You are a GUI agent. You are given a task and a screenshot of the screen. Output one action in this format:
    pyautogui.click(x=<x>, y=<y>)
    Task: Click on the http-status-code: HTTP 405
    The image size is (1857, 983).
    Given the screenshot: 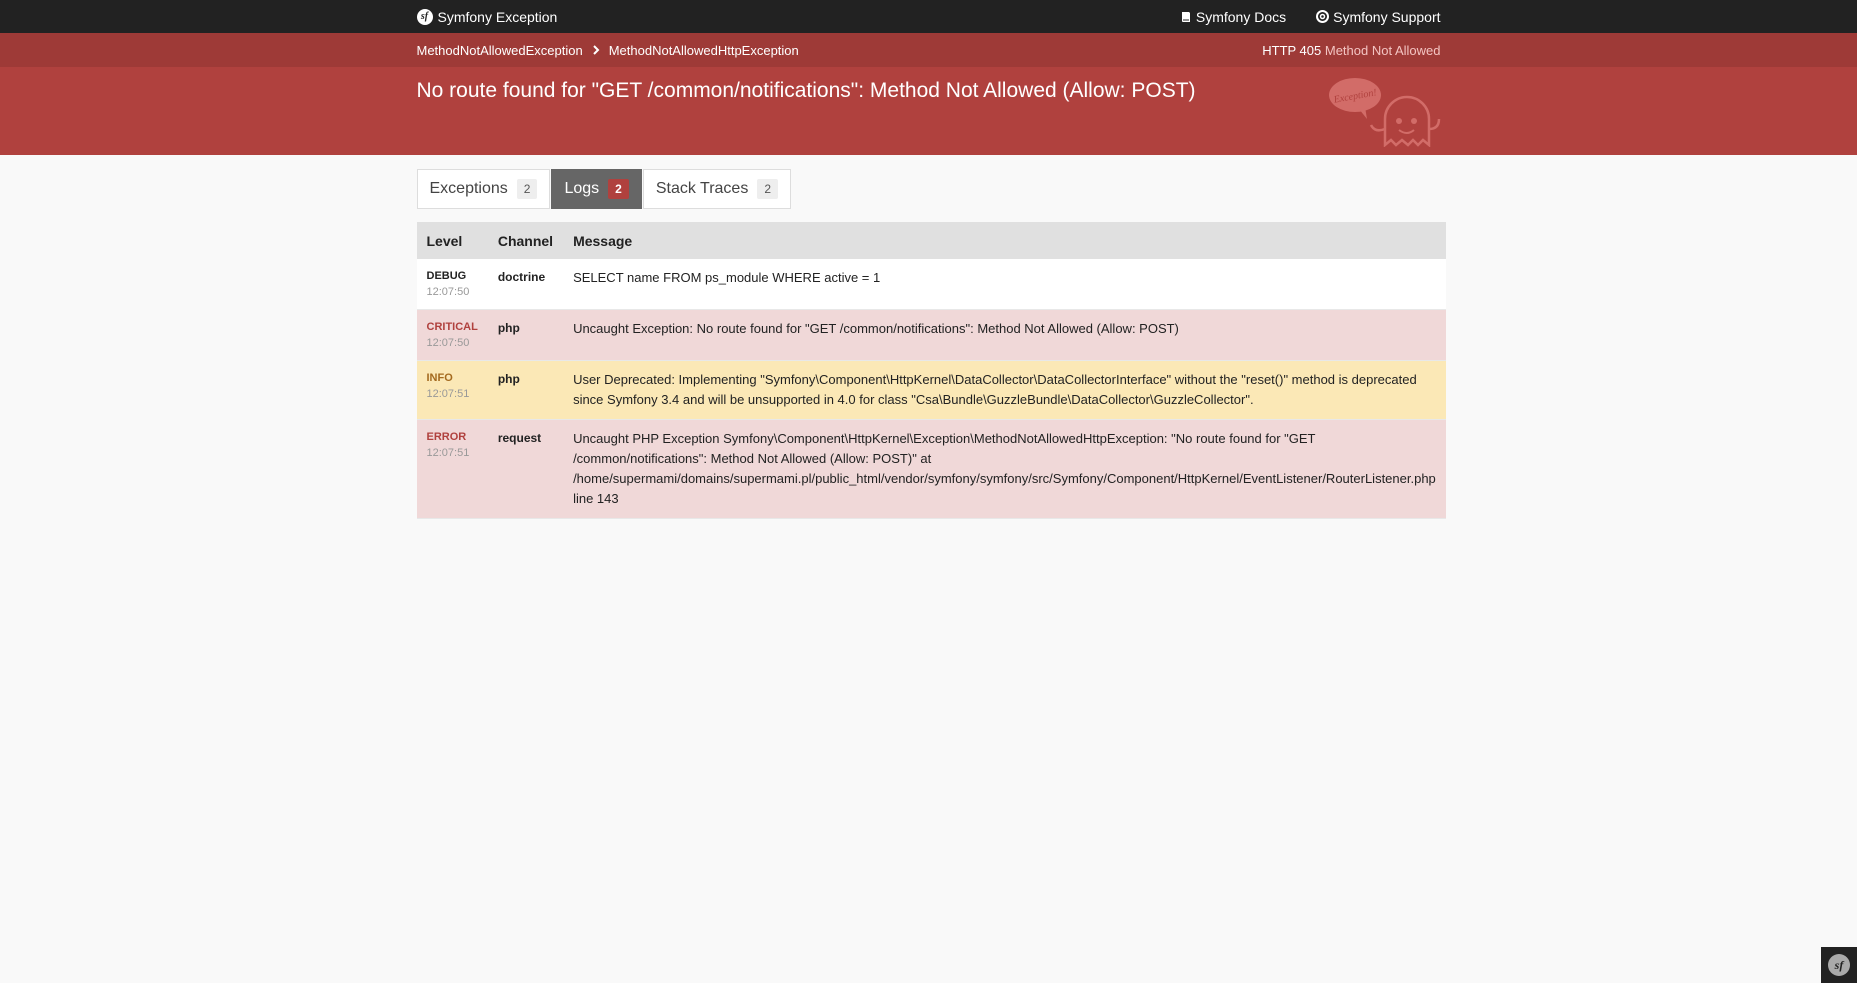 What is the action you would take?
    pyautogui.click(x=1292, y=50)
    